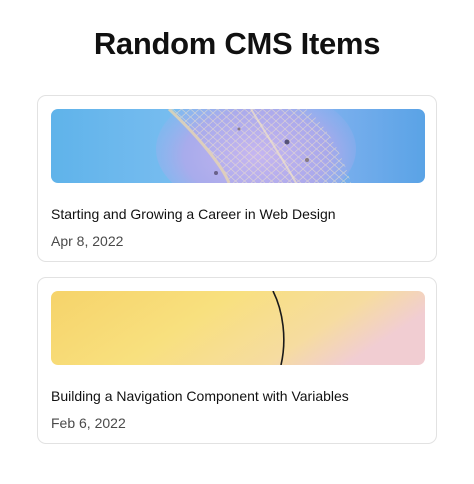 The image size is (474, 484). Describe the element at coordinates (87, 241) in the screenshot. I see `card-date: Apr 8, 2022` at that location.